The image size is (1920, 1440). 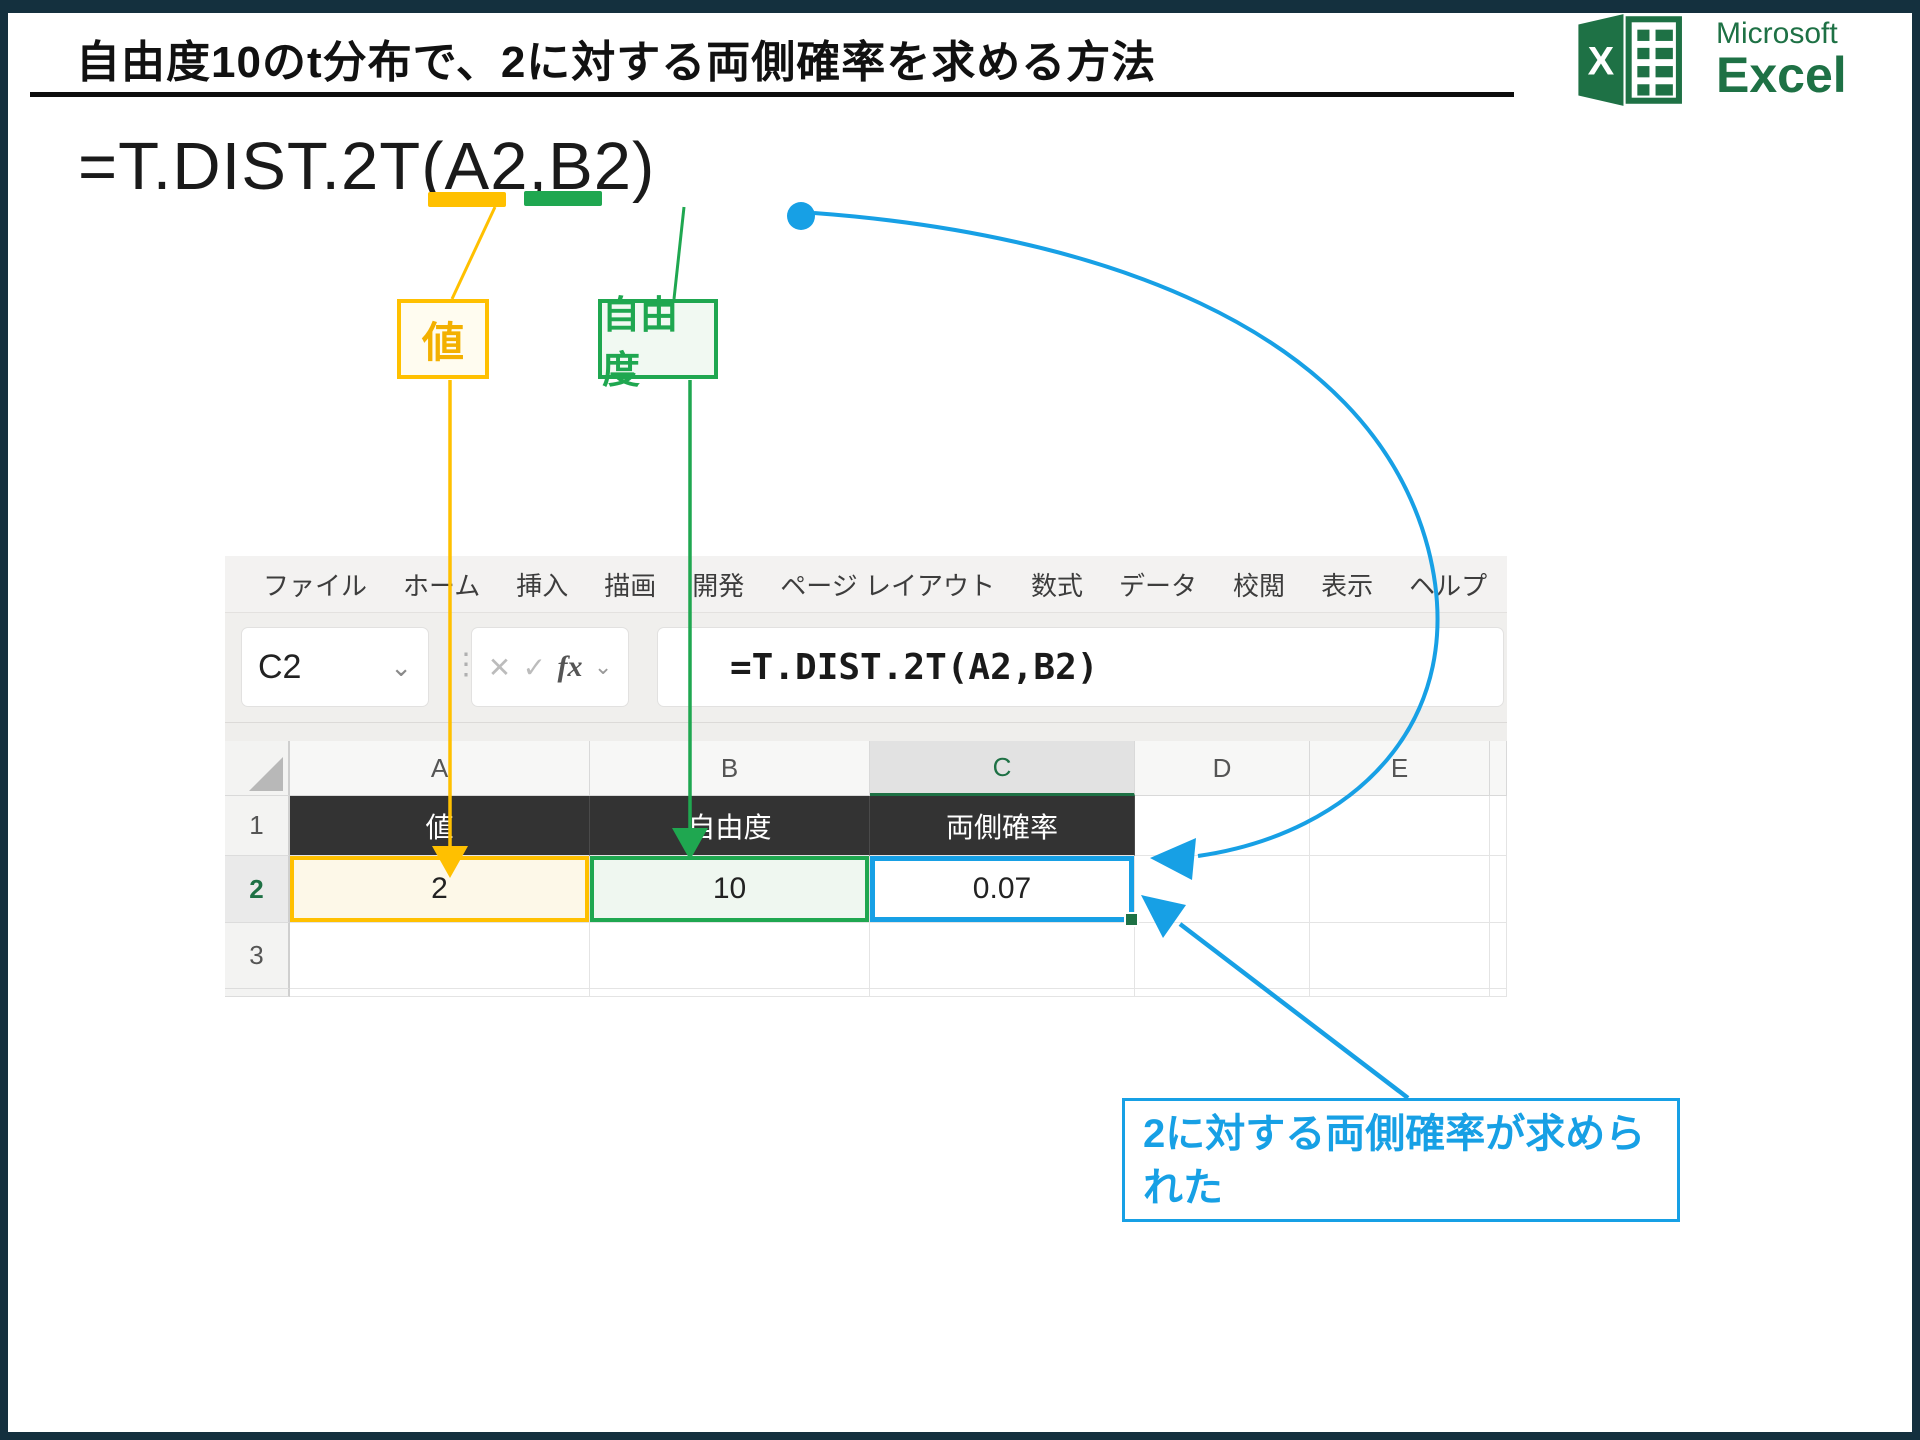 What do you see at coordinates (440, 826) in the screenshot?
I see `cell-a1: 値` at bounding box center [440, 826].